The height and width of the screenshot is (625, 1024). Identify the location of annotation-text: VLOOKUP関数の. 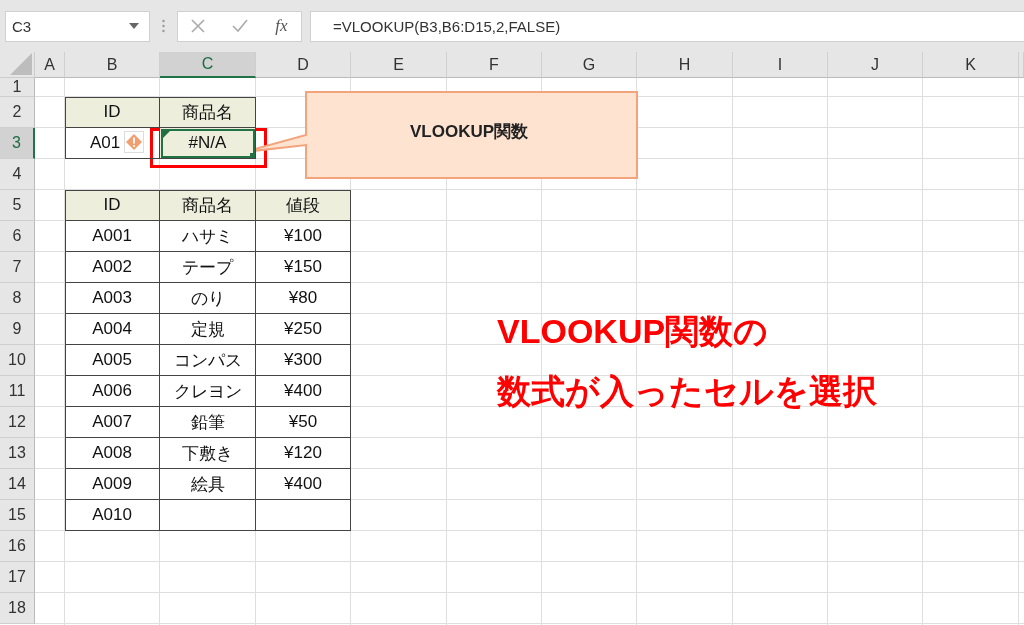
(633, 331).